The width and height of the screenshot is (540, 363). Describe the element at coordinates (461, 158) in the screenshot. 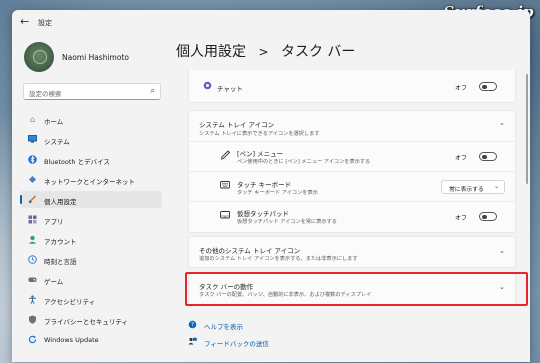

I see `pen-menu-toggle-state: オフ` at that location.